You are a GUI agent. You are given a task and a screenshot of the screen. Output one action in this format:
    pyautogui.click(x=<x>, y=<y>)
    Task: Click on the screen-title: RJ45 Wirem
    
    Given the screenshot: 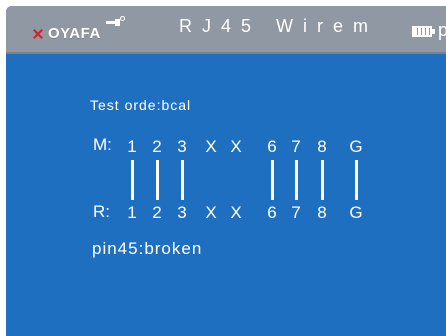 What is the action you would take?
    pyautogui.click(x=279, y=26)
    